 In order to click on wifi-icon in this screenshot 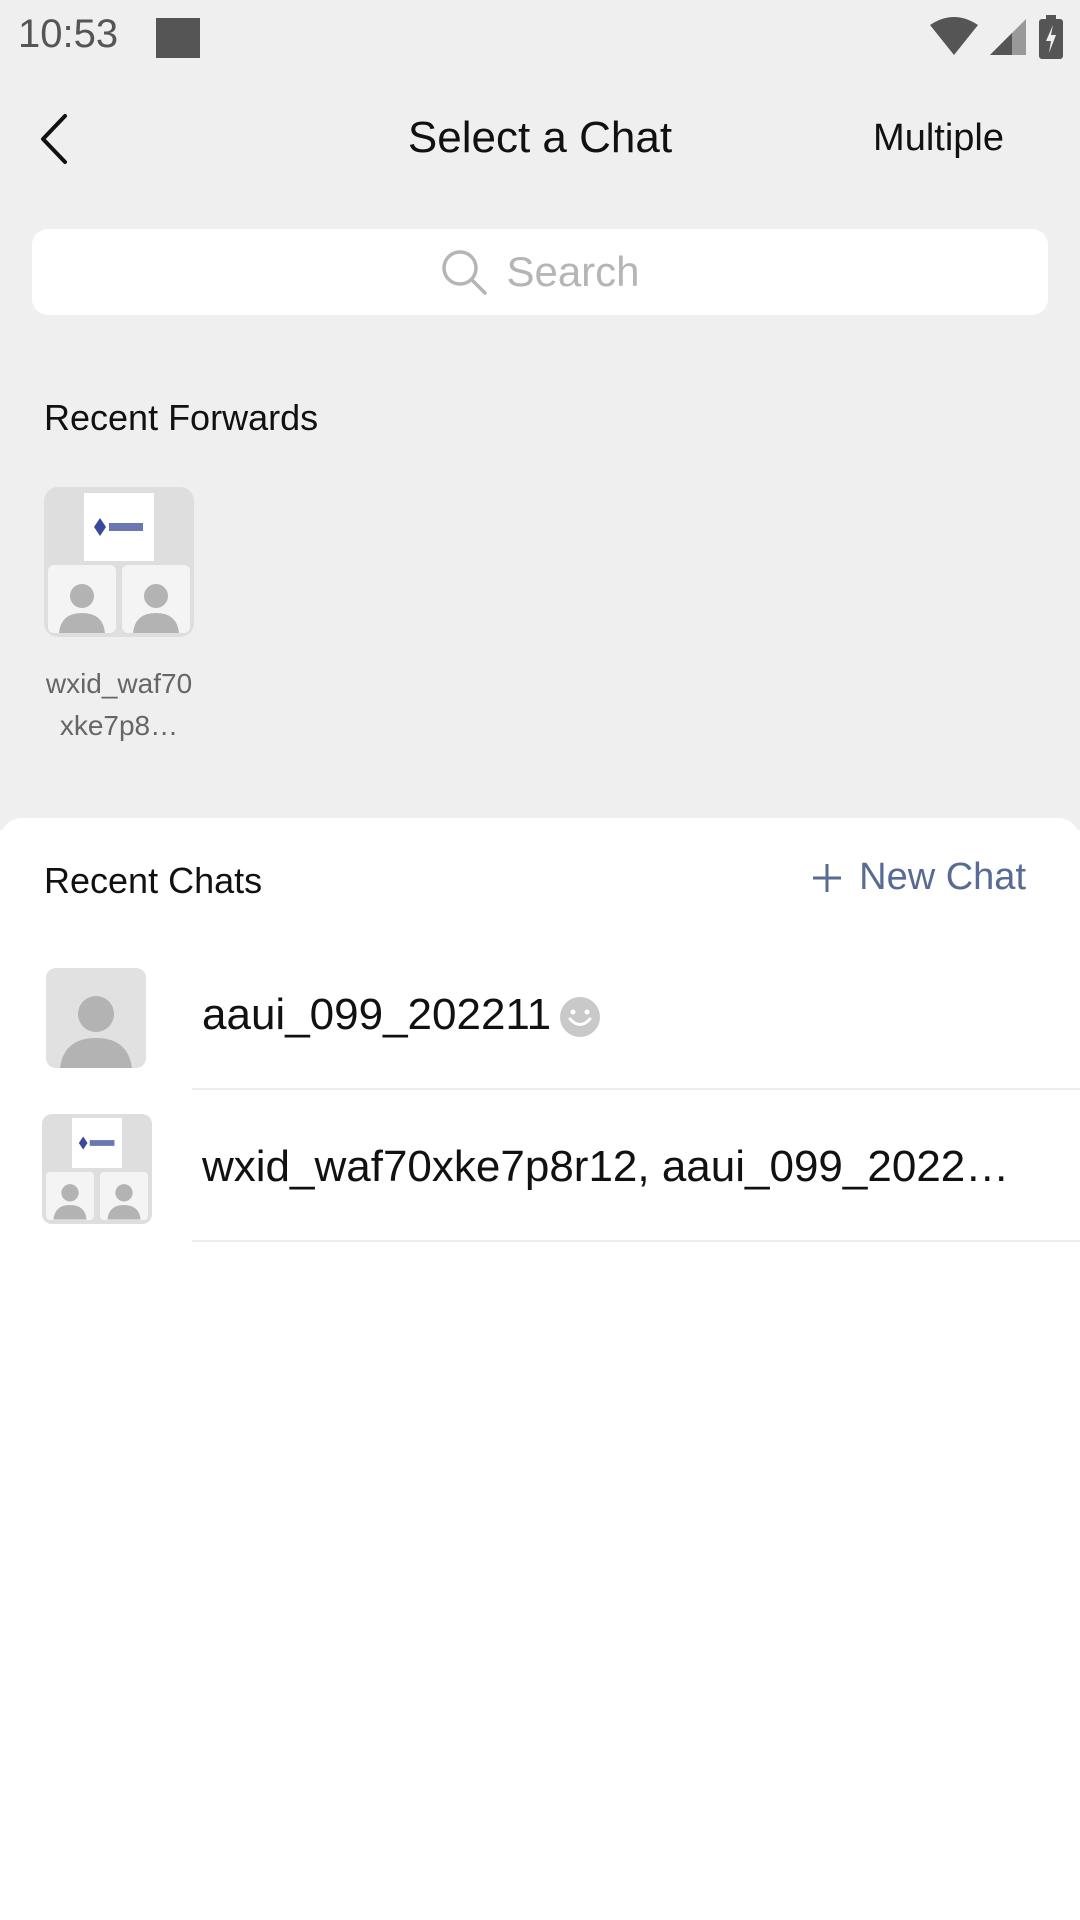, I will do `click(954, 36)`.